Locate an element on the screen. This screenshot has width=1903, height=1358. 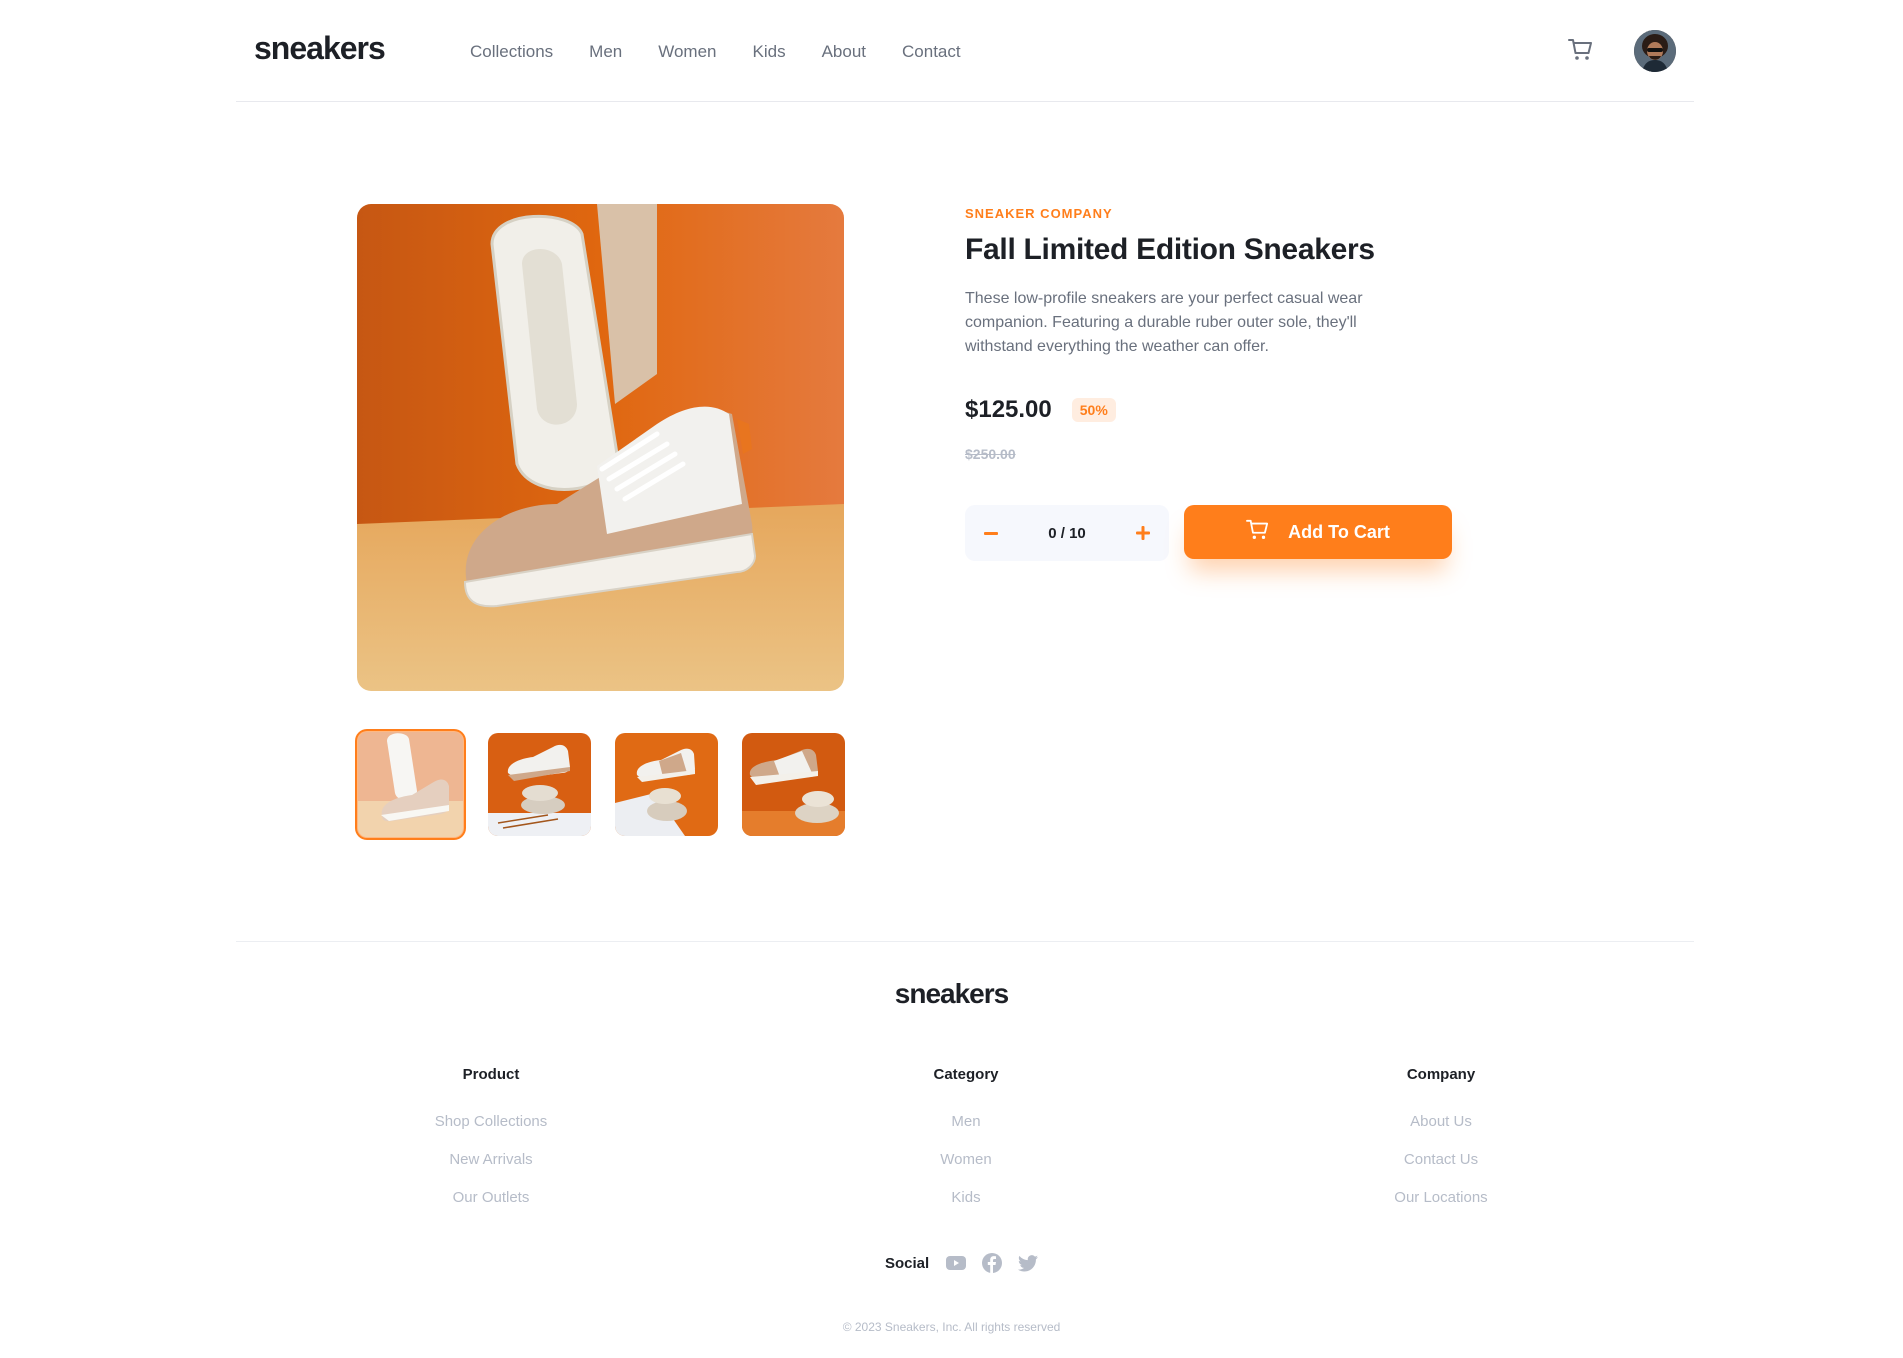
footer-link-our-locations: Our Locations is located at coordinates (1441, 1197).